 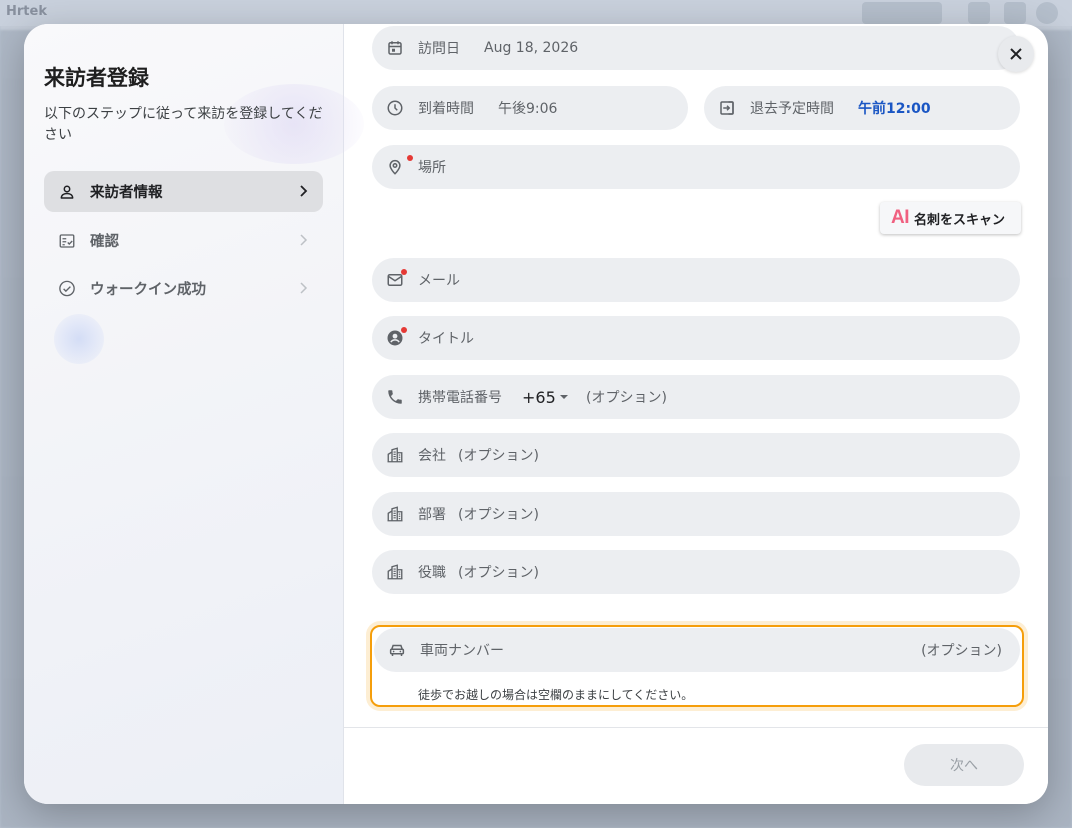 What do you see at coordinates (432, 515) in the screenshot?
I see `department-label: 部署` at bounding box center [432, 515].